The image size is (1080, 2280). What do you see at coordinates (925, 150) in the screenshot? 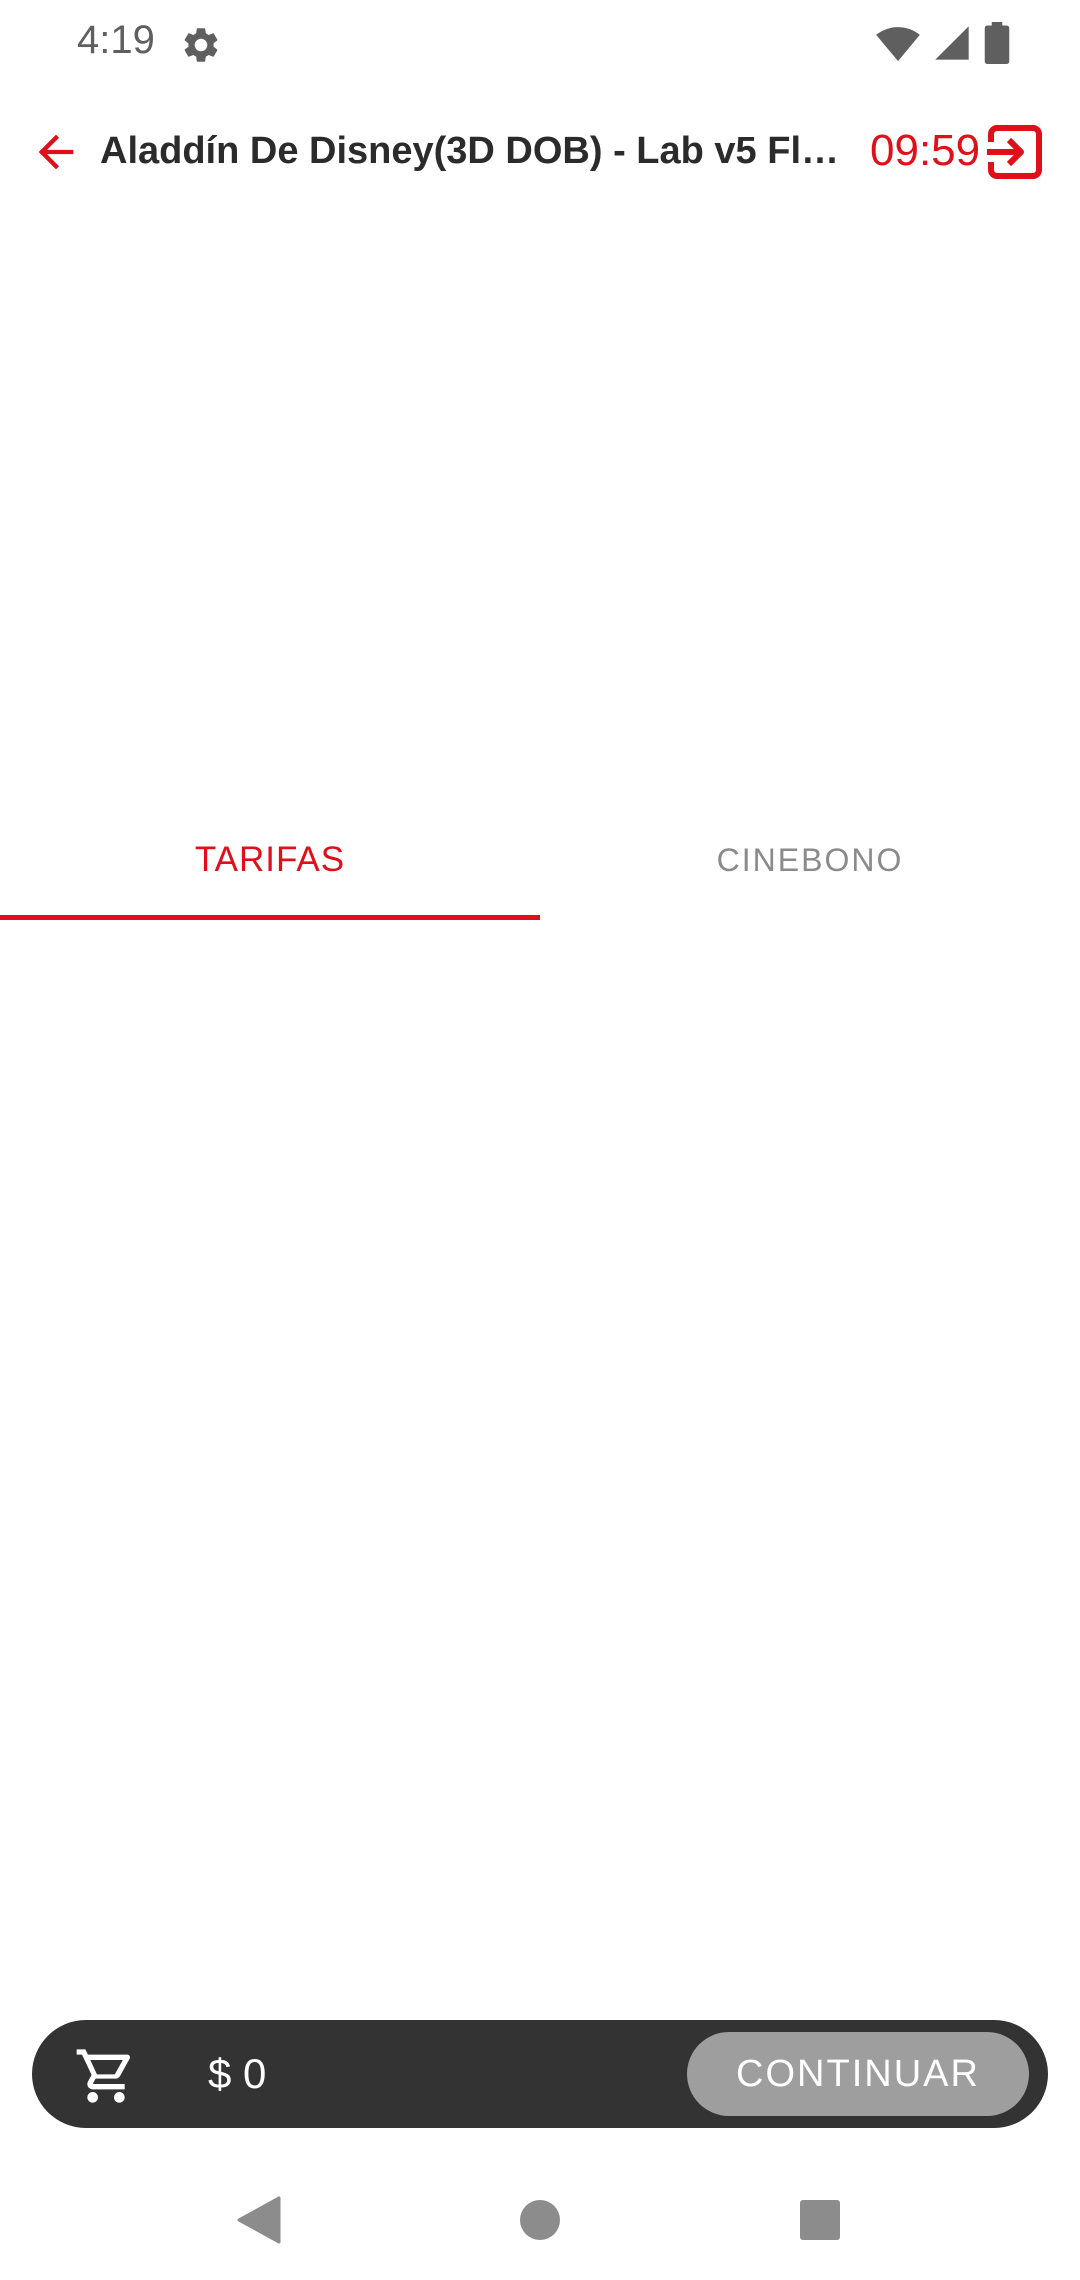
I see `countdown-timer: 09:59` at bounding box center [925, 150].